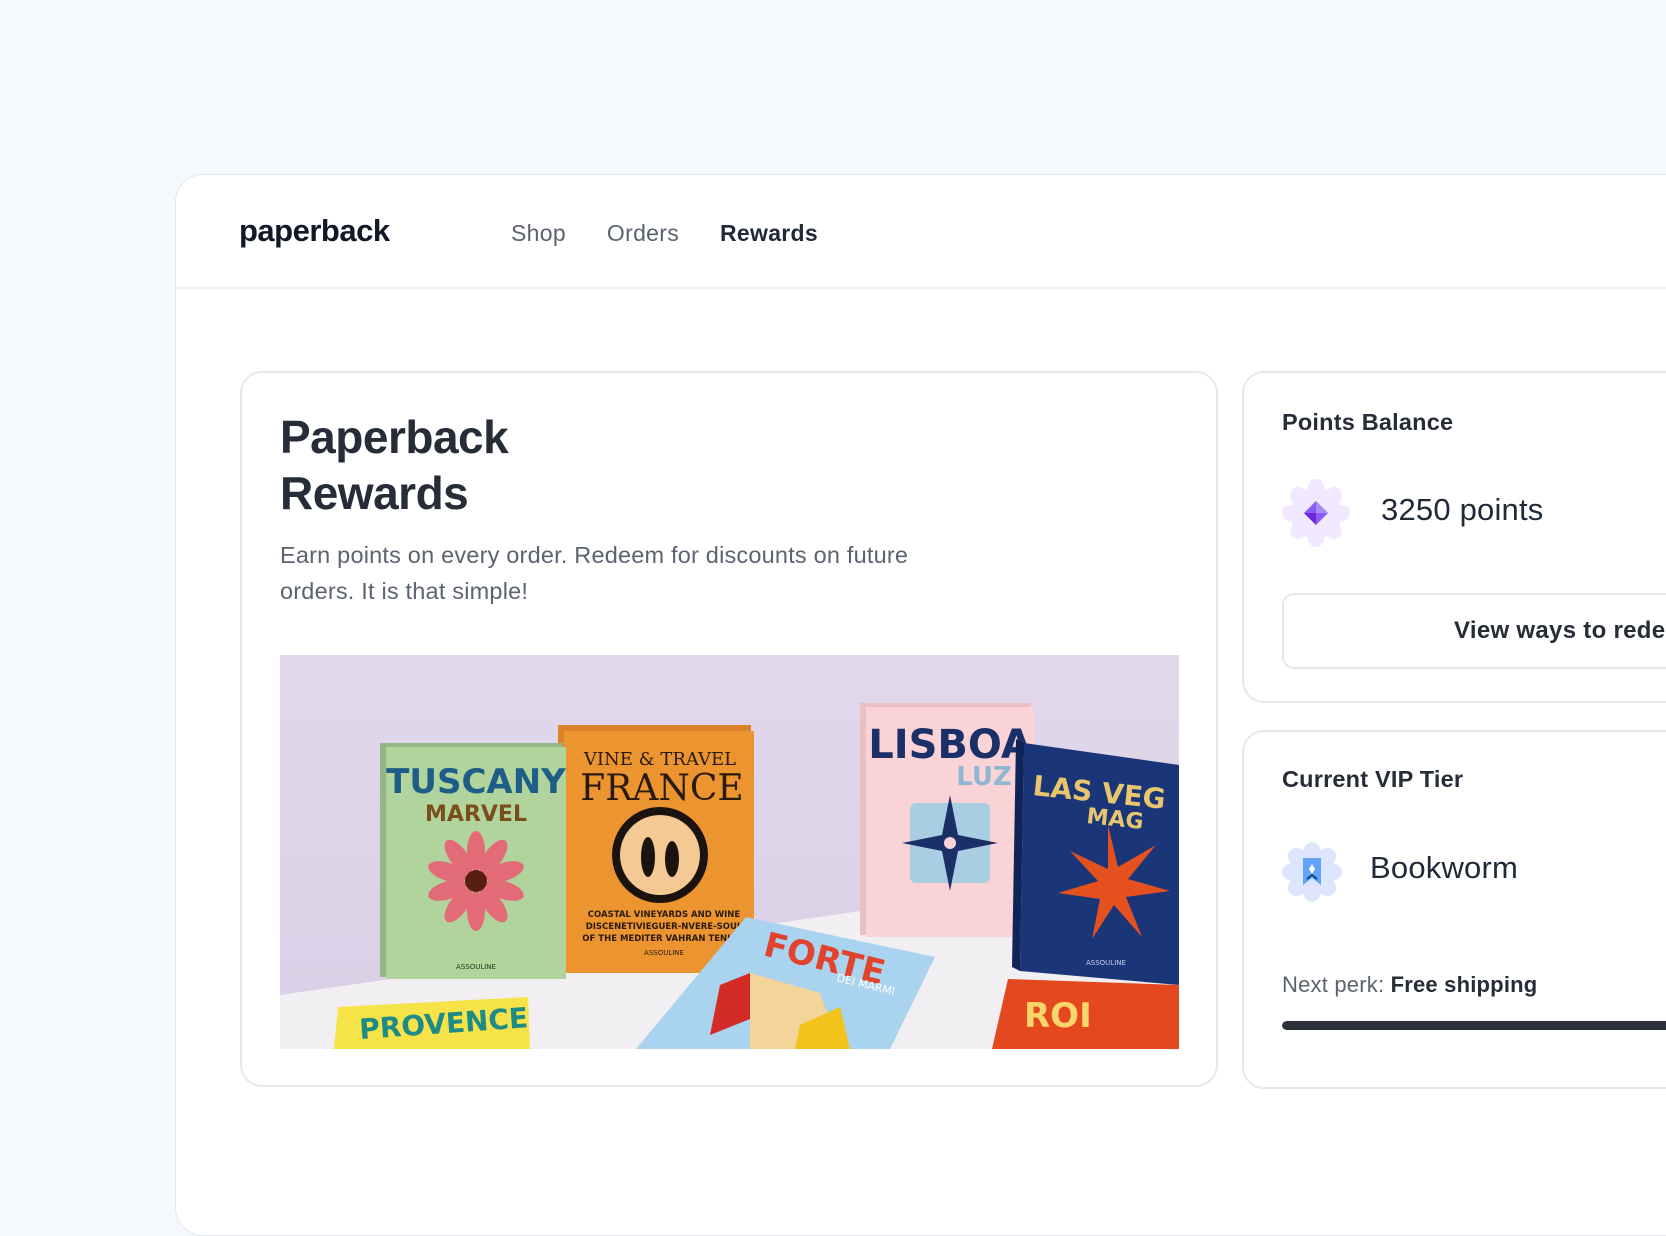 Image resolution: width=1666 pixels, height=1236 pixels. I want to click on next-perk: Next perk: Free shipping, so click(1409, 985).